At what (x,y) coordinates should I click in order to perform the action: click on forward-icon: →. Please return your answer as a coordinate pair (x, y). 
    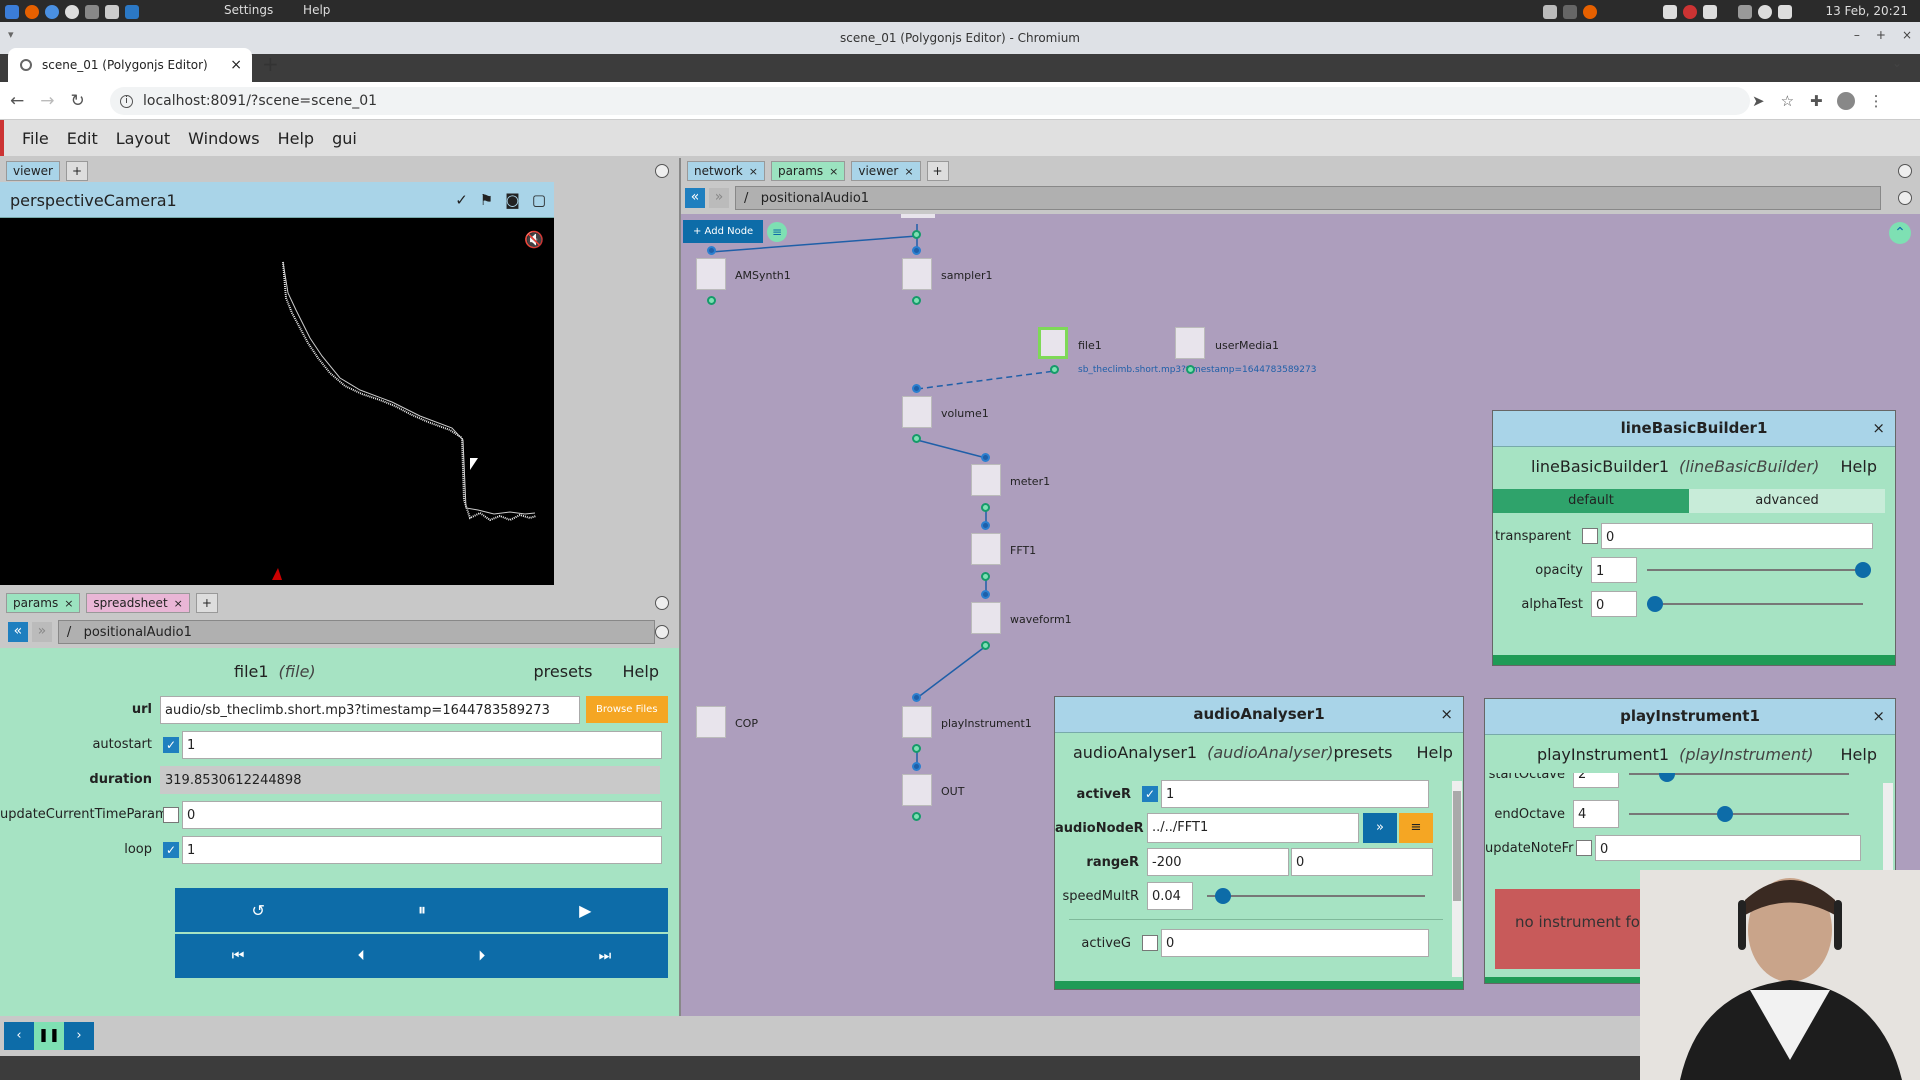
    Looking at the image, I should click on (47, 101).